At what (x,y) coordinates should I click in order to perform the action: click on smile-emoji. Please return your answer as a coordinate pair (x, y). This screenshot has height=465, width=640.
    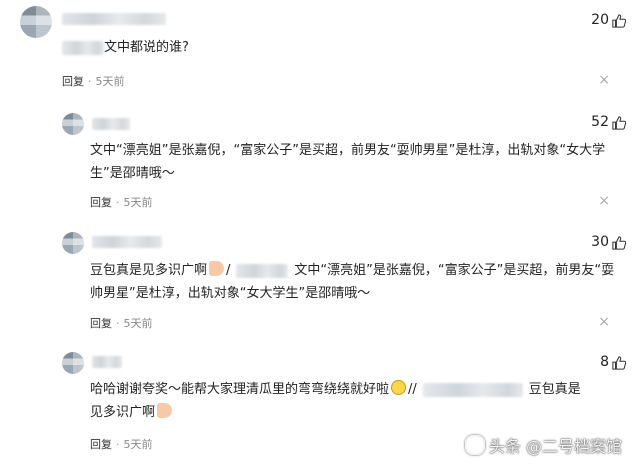
    Looking at the image, I should click on (399, 387).